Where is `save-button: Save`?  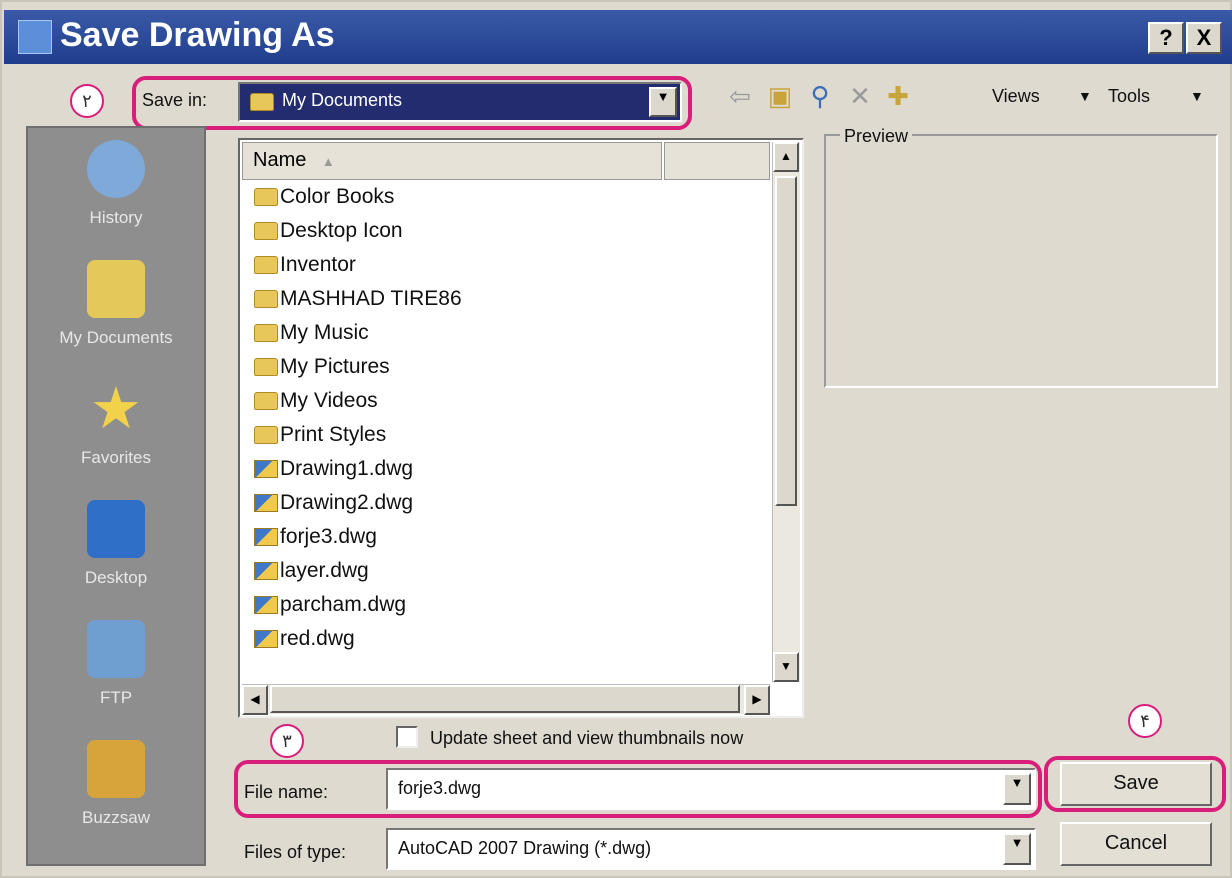
save-button: Save is located at coordinates (1136, 784).